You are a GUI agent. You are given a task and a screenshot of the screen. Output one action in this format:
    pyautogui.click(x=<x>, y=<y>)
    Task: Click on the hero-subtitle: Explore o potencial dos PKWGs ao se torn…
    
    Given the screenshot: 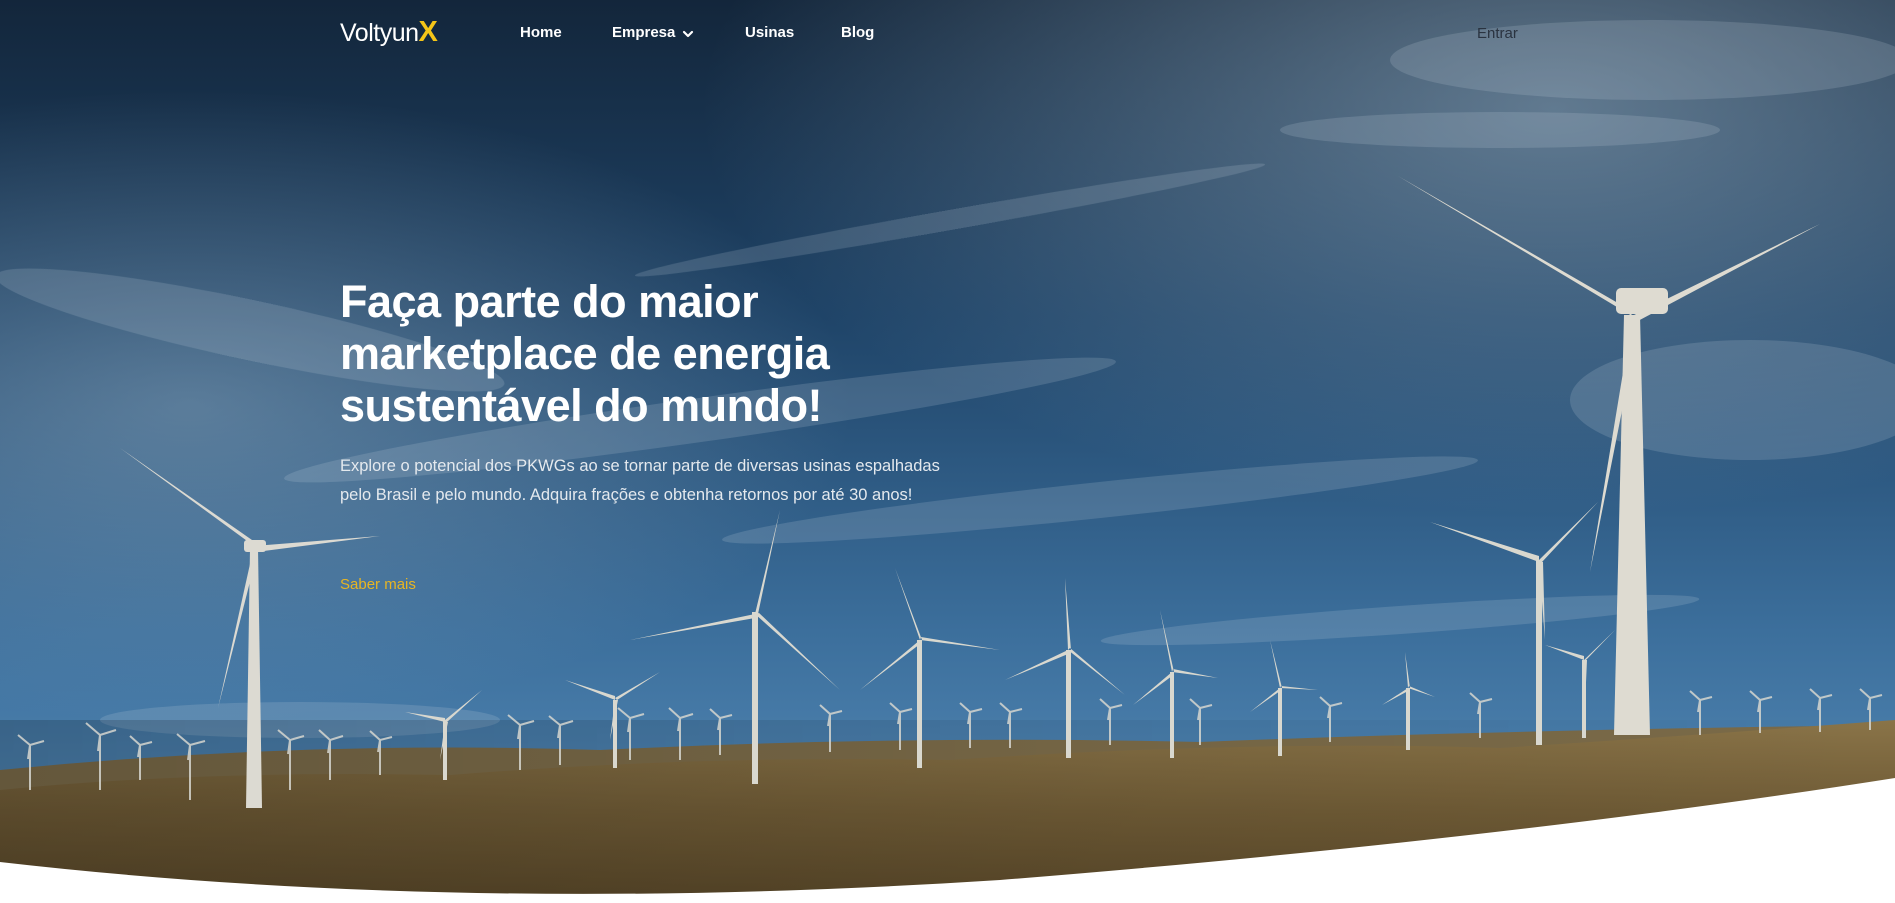 What is the action you would take?
    pyautogui.click(x=640, y=480)
    